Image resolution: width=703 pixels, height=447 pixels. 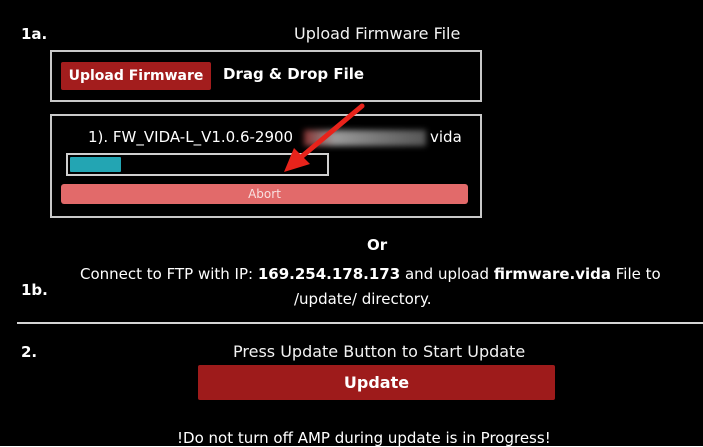 What do you see at coordinates (324, 137) in the screenshot?
I see `red-arrow-icon` at bounding box center [324, 137].